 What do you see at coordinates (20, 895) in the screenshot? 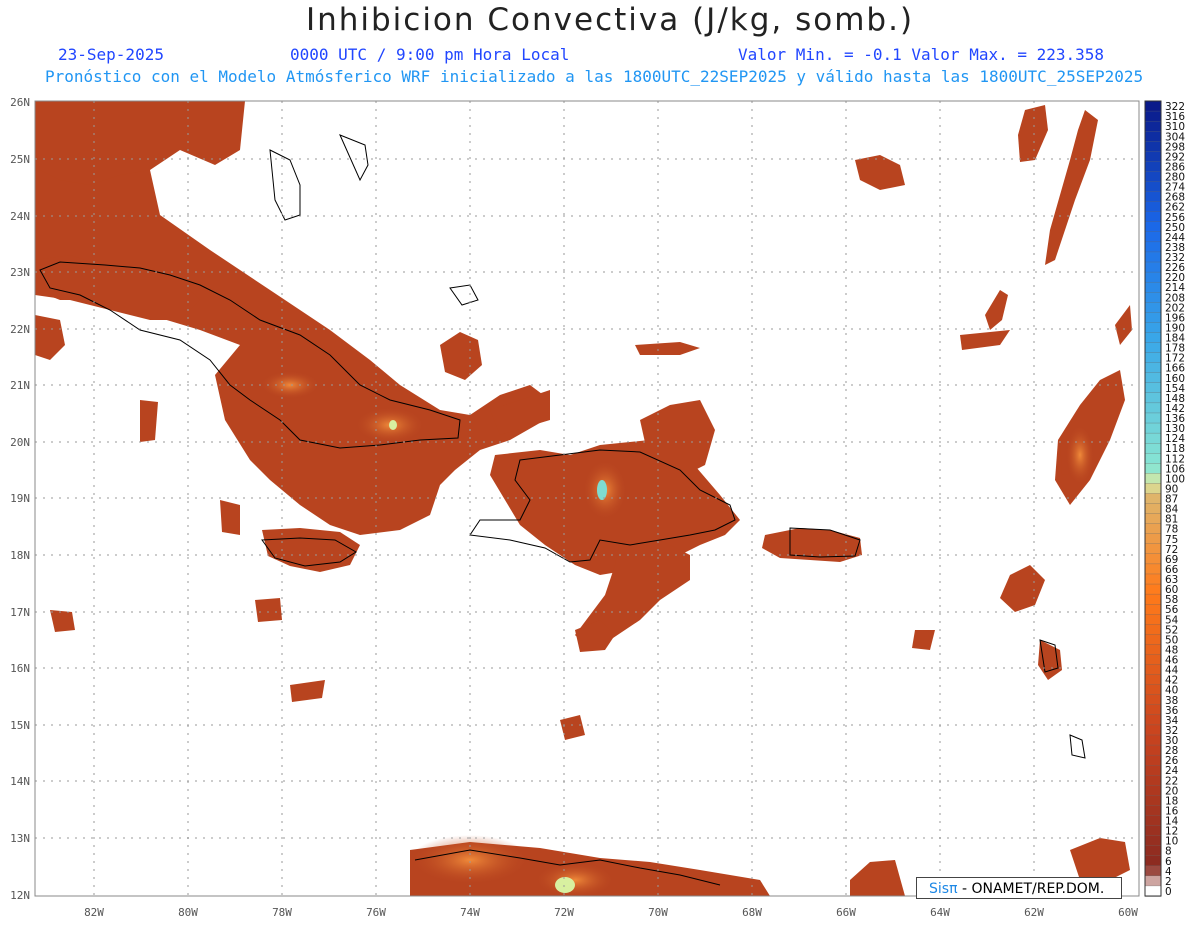
I see `lat-label: 12N` at bounding box center [20, 895].